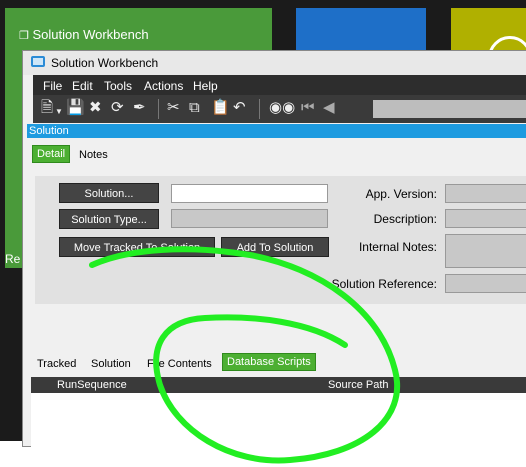  Describe the element at coordinates (384, 284) in the screenshot. I see `solution-reference-label: Solution Reference:` at that location.